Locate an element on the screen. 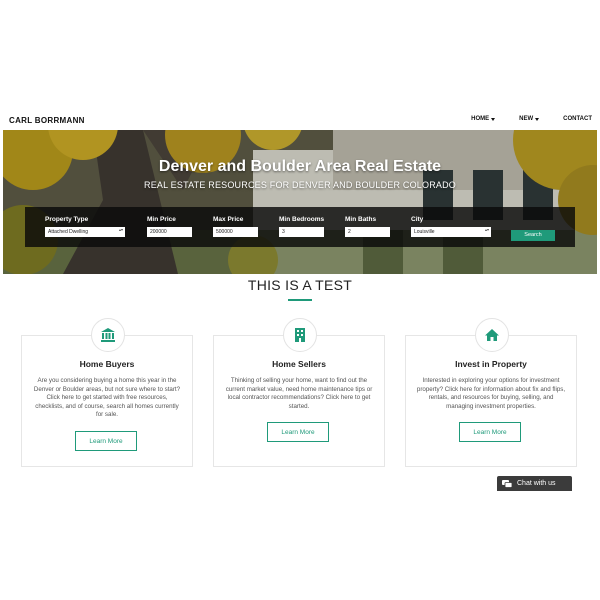  nav-item-label: HOME is located at coordinates (480, 119).